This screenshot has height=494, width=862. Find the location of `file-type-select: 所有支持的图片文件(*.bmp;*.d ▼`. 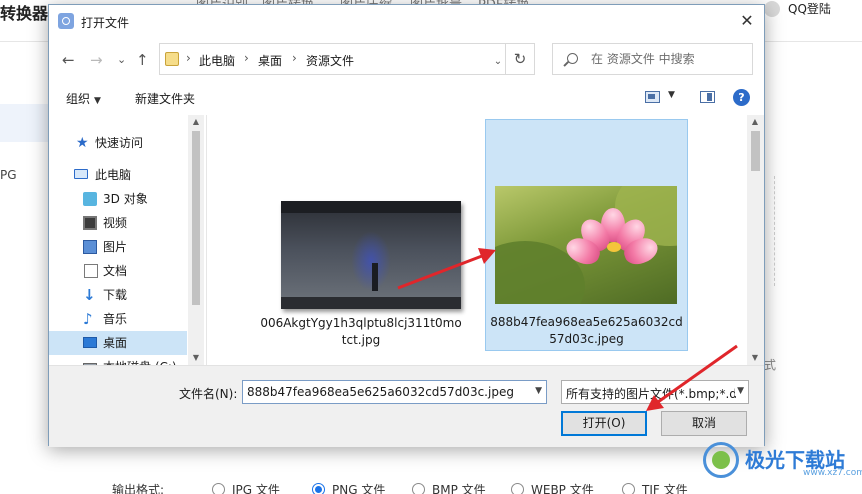

file-type-select: 所有支持的图片文件(*.bmp;*.d ▼ is located at coordinates (655, 392).